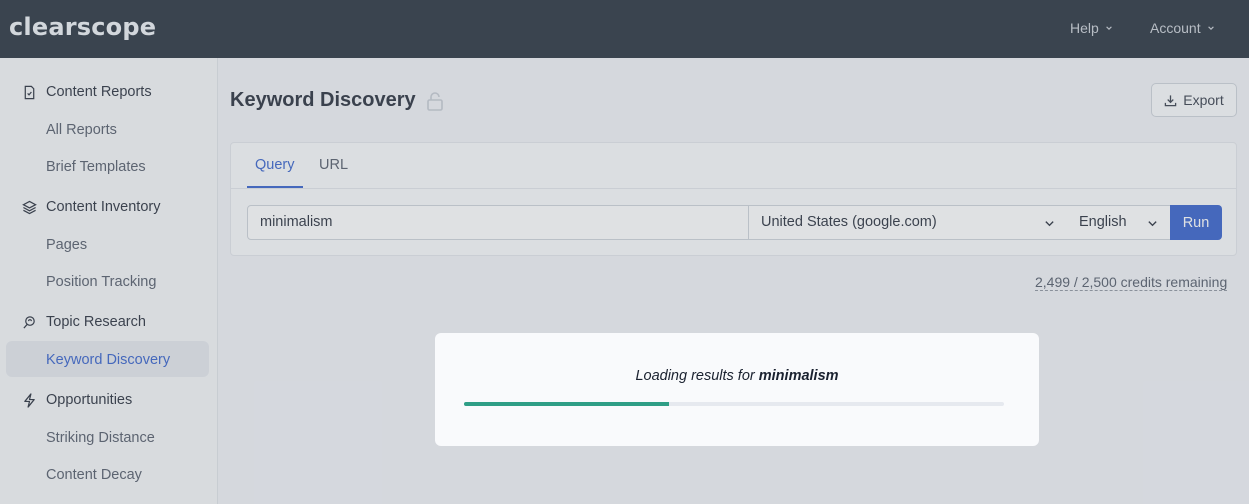 This screenshot has width=1249, height=504. I want to click on loading-prefix: Loading results for, so click(697, 376).